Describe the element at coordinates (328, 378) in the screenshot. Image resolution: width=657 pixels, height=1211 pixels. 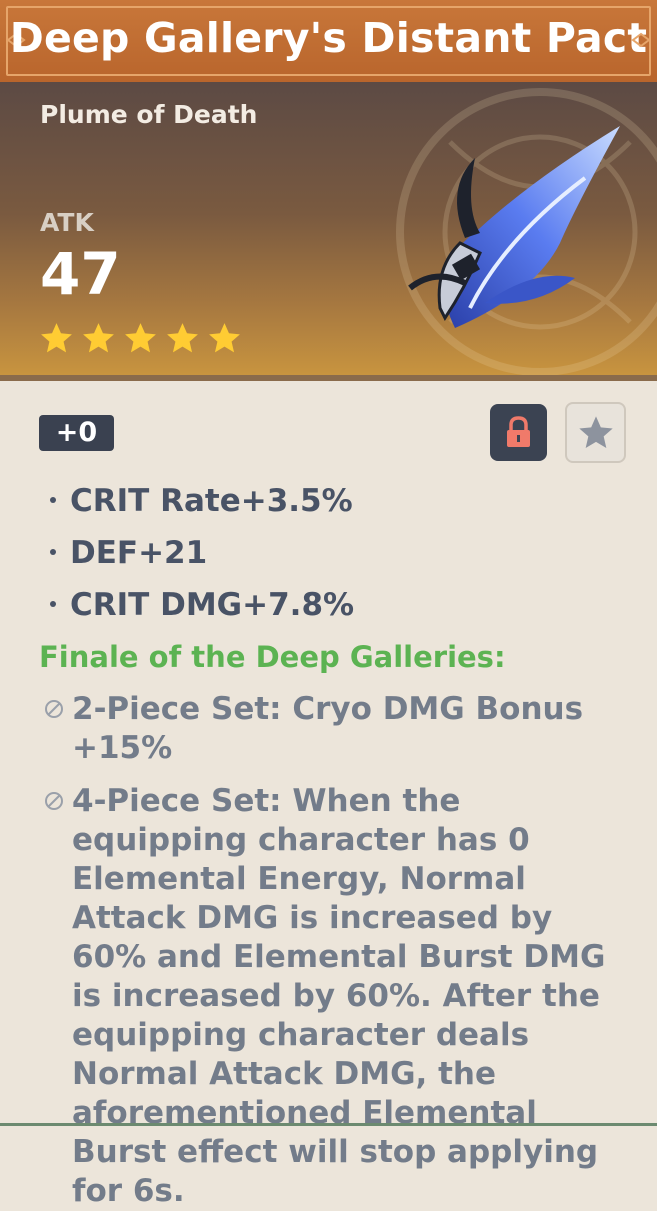
I see `header-divider` at that location.